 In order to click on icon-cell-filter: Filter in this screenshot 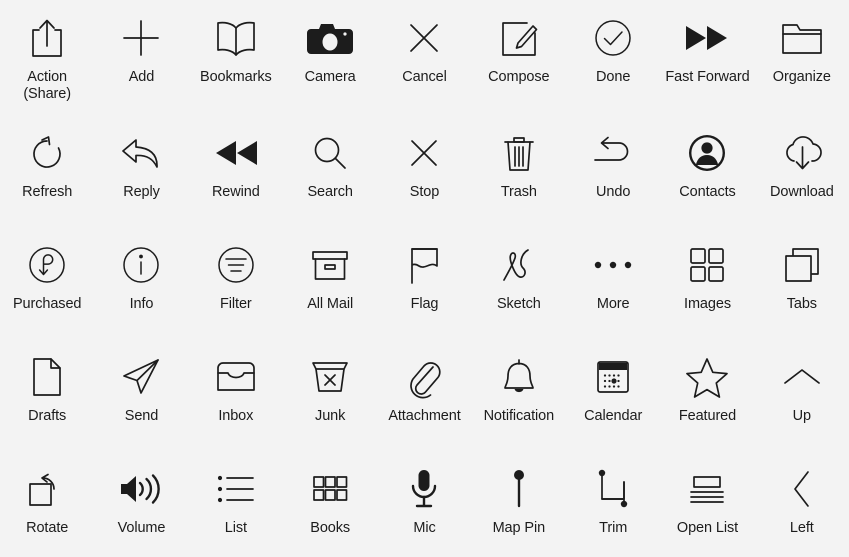, I will do `click(236, 283)`.